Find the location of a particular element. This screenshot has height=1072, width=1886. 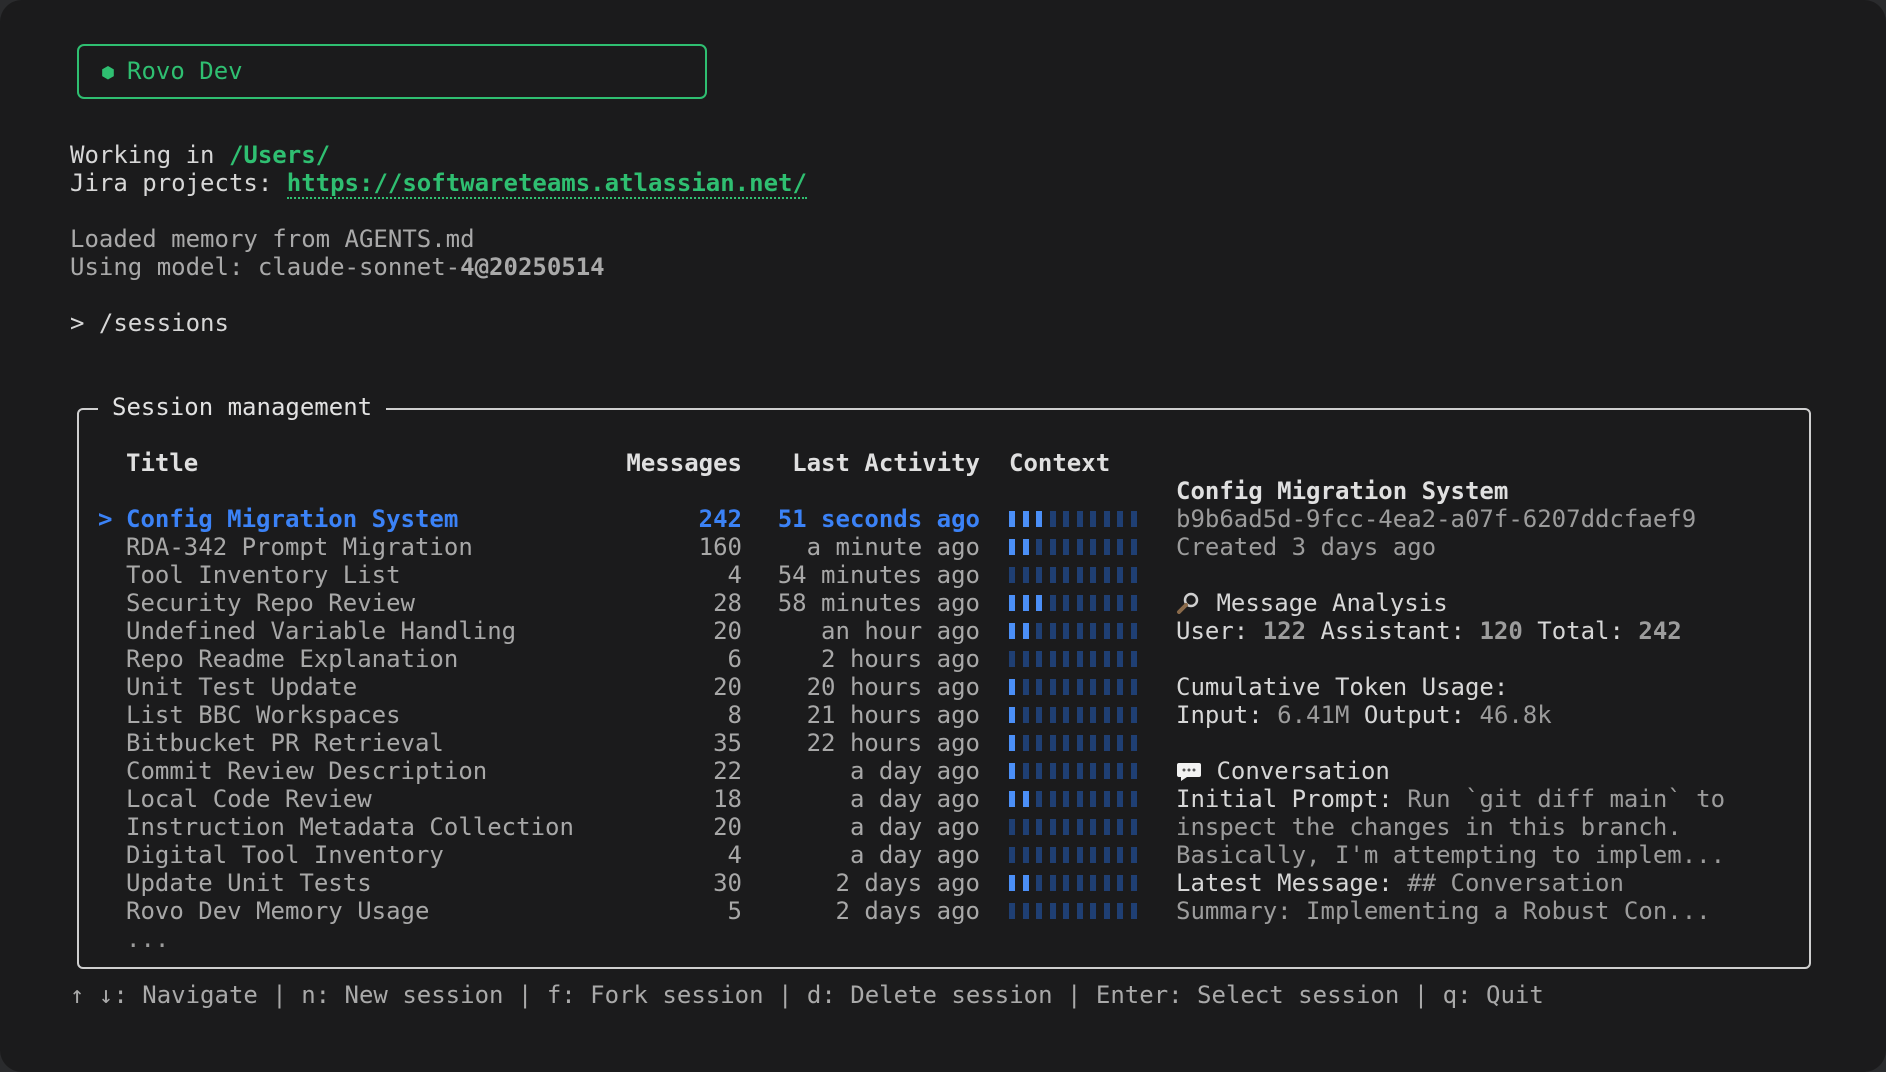

session-last-activity: an hour ago is located at coordinates (900, 631).